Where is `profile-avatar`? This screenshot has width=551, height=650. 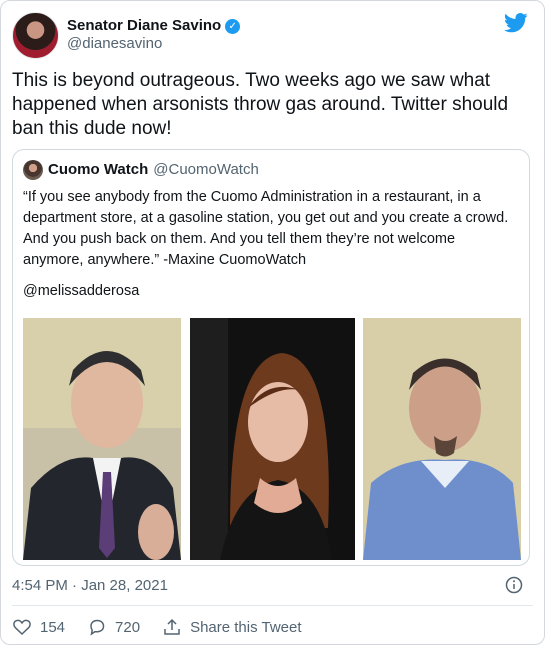
profile-avatar is located at coordinates (35, 35).